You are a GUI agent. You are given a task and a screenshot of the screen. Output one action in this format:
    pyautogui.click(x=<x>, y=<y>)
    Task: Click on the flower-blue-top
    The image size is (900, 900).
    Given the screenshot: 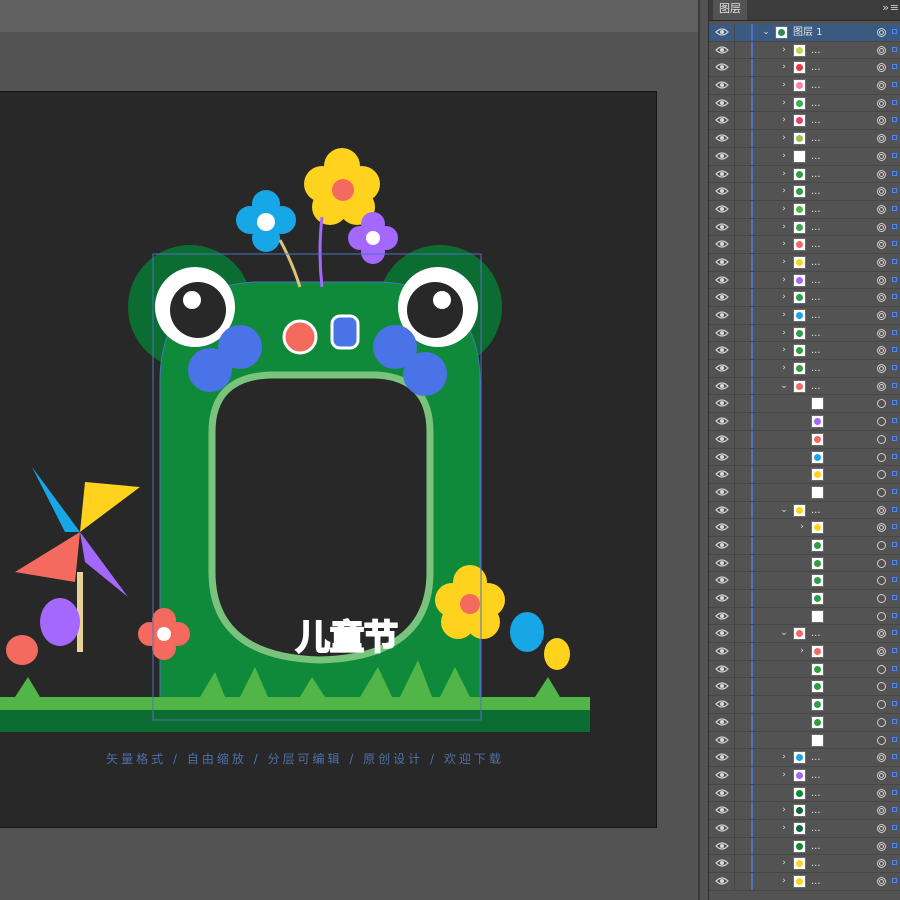 What is the action you would take?
    pyautogui.click(x=266, y=221)
    